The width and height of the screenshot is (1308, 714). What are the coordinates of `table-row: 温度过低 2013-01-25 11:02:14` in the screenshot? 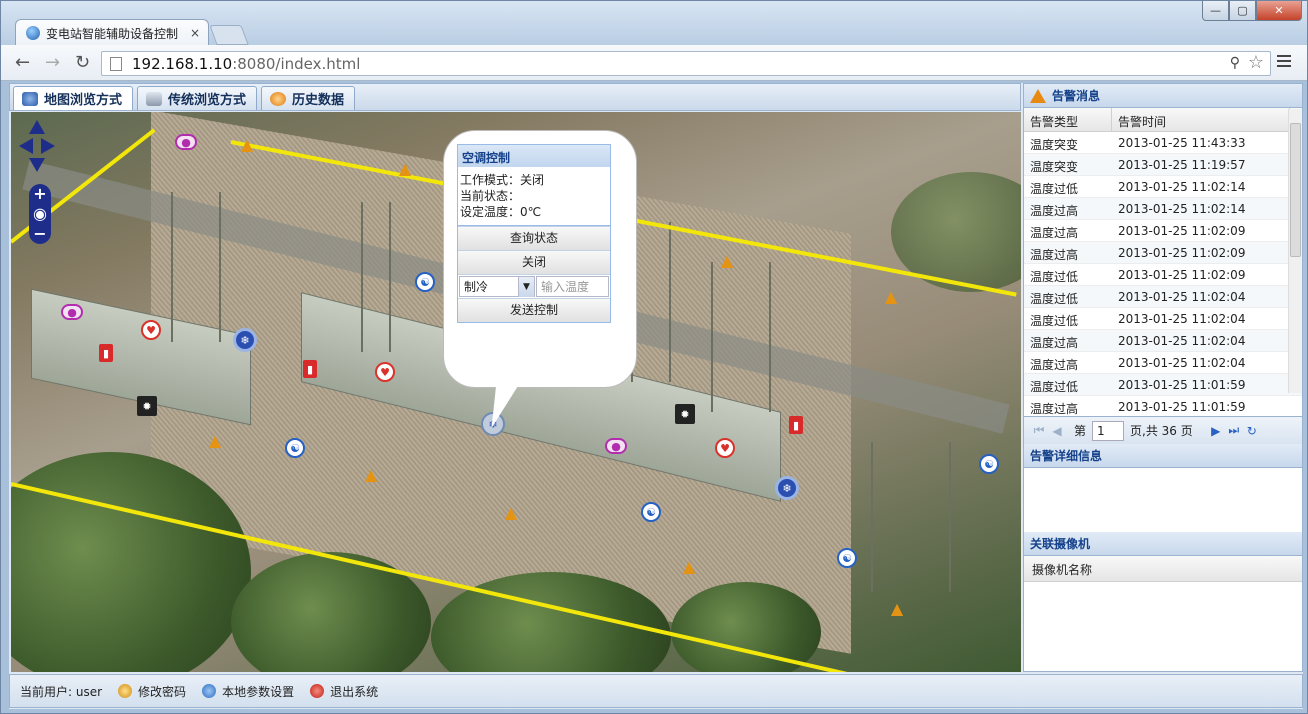 It's located at (1163, 187).